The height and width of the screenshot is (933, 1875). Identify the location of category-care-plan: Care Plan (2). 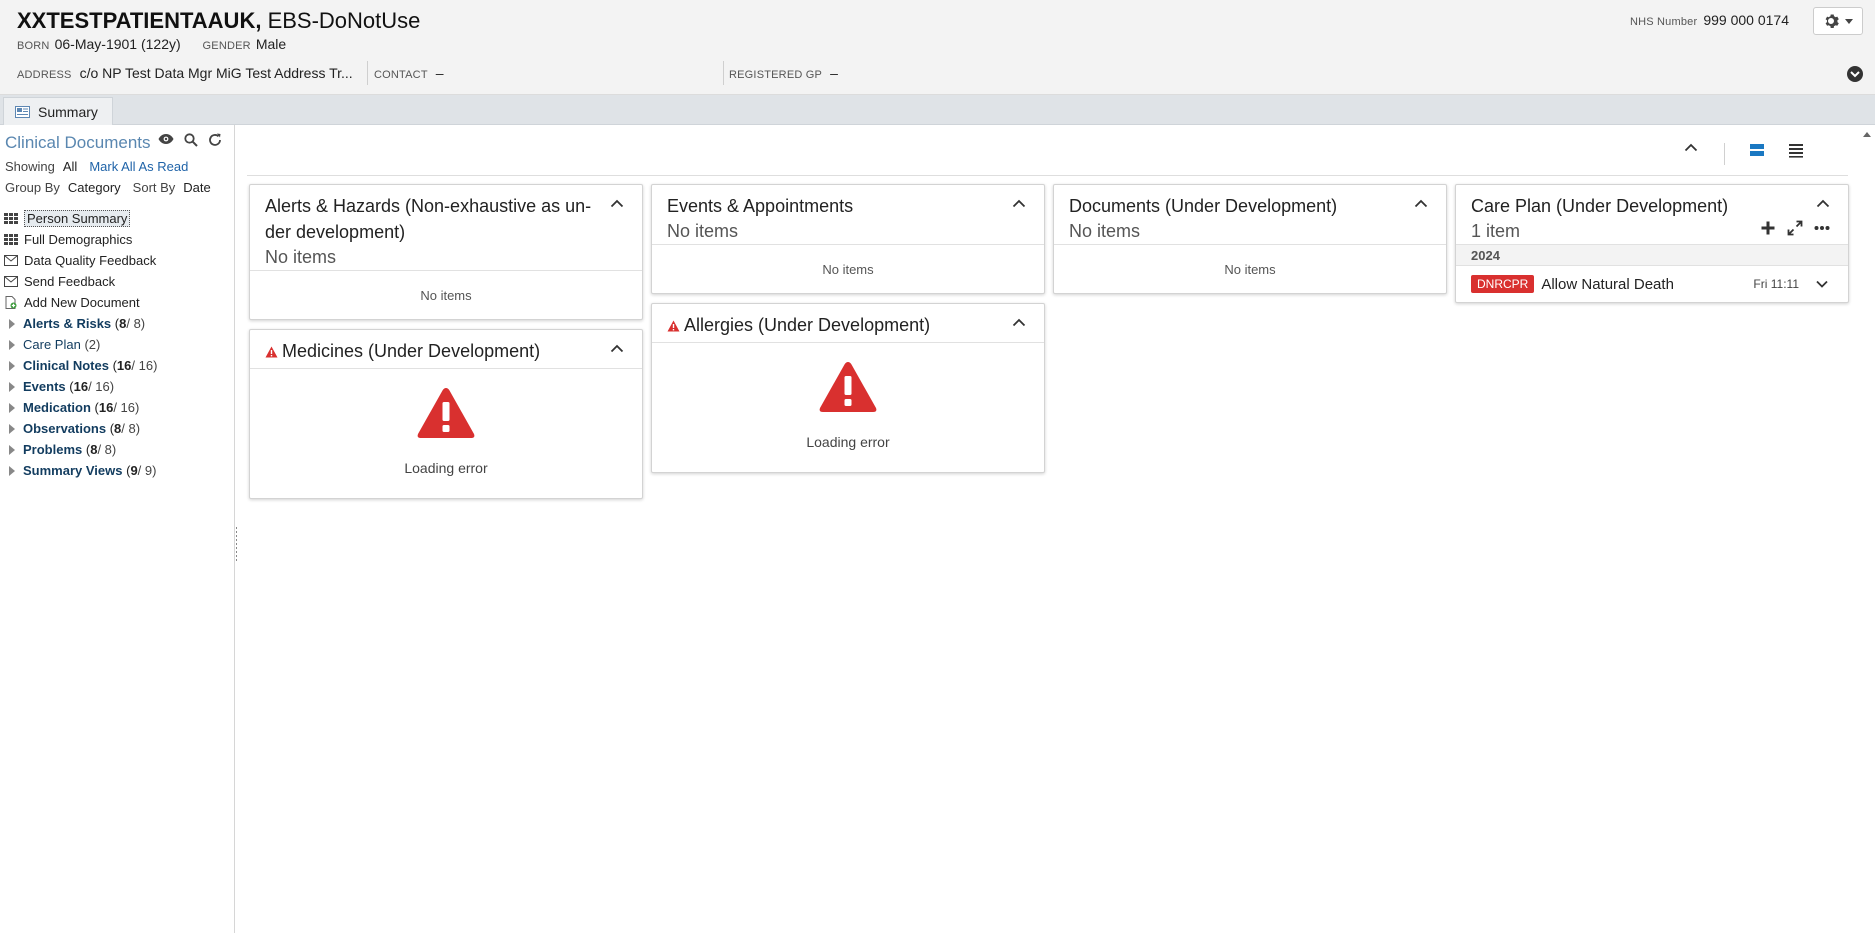
(117, 344).